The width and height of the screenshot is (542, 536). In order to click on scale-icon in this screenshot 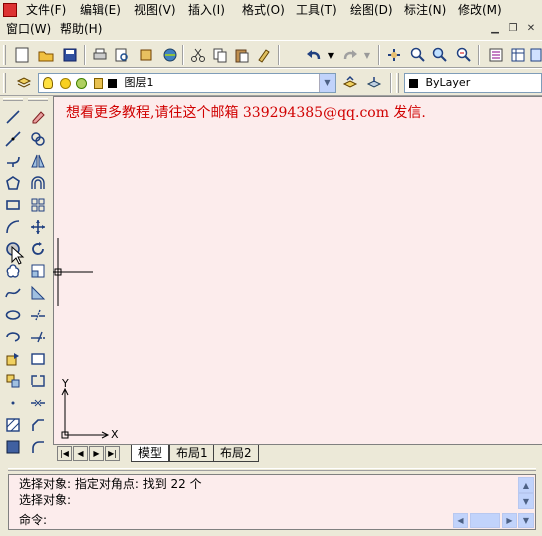, I will do `click(38, 271)`.